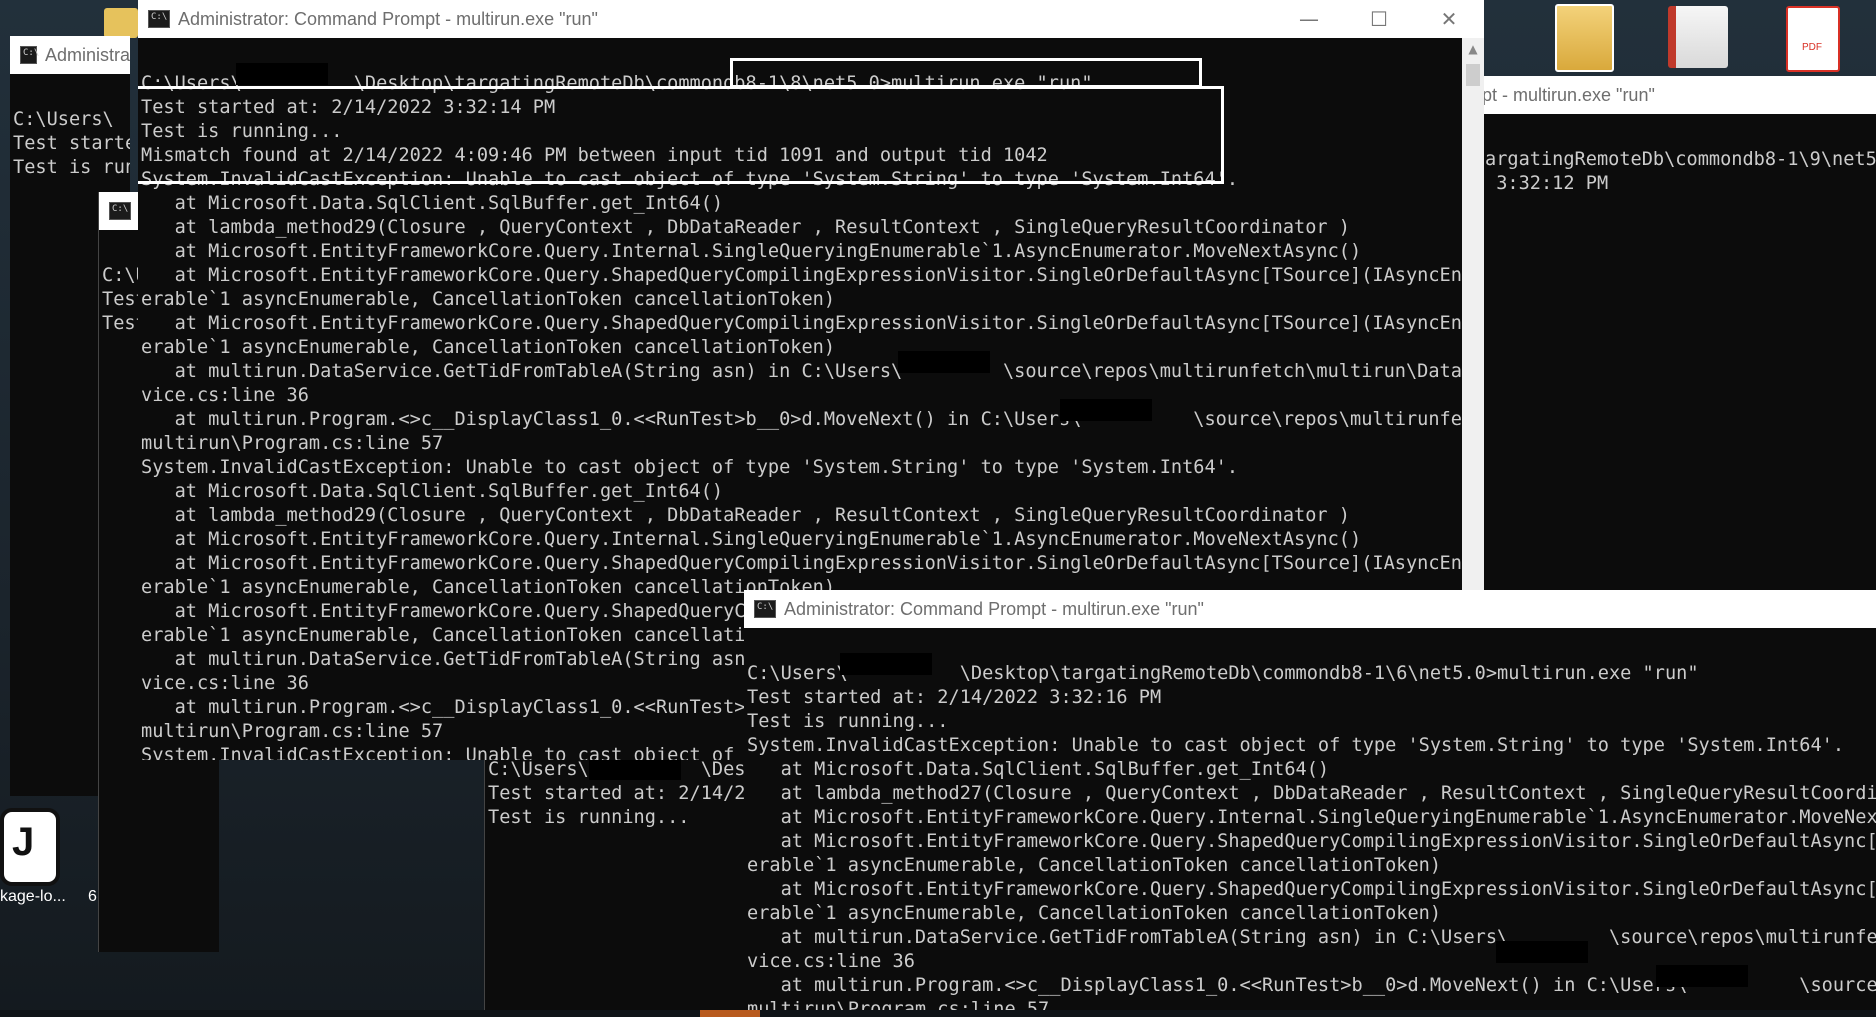 The height and width of the screenshot is (1017, 1876). Describe the element at coordinates (292, 443) in the screenshot. I see `console-line: multirun\Program.cs:line 57` at that location.